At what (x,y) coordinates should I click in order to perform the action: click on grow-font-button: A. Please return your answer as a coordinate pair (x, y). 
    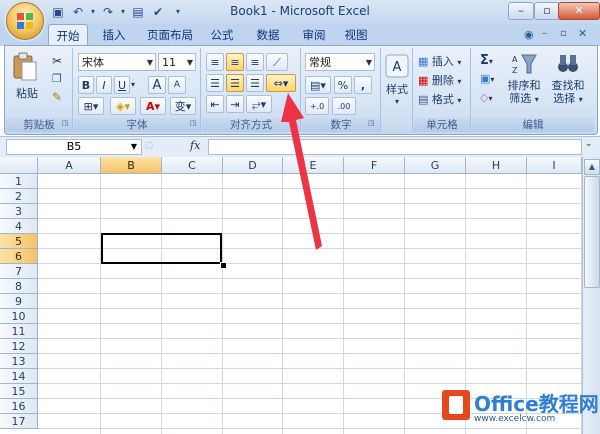
    Looking at the image, I should click on (157, 85).